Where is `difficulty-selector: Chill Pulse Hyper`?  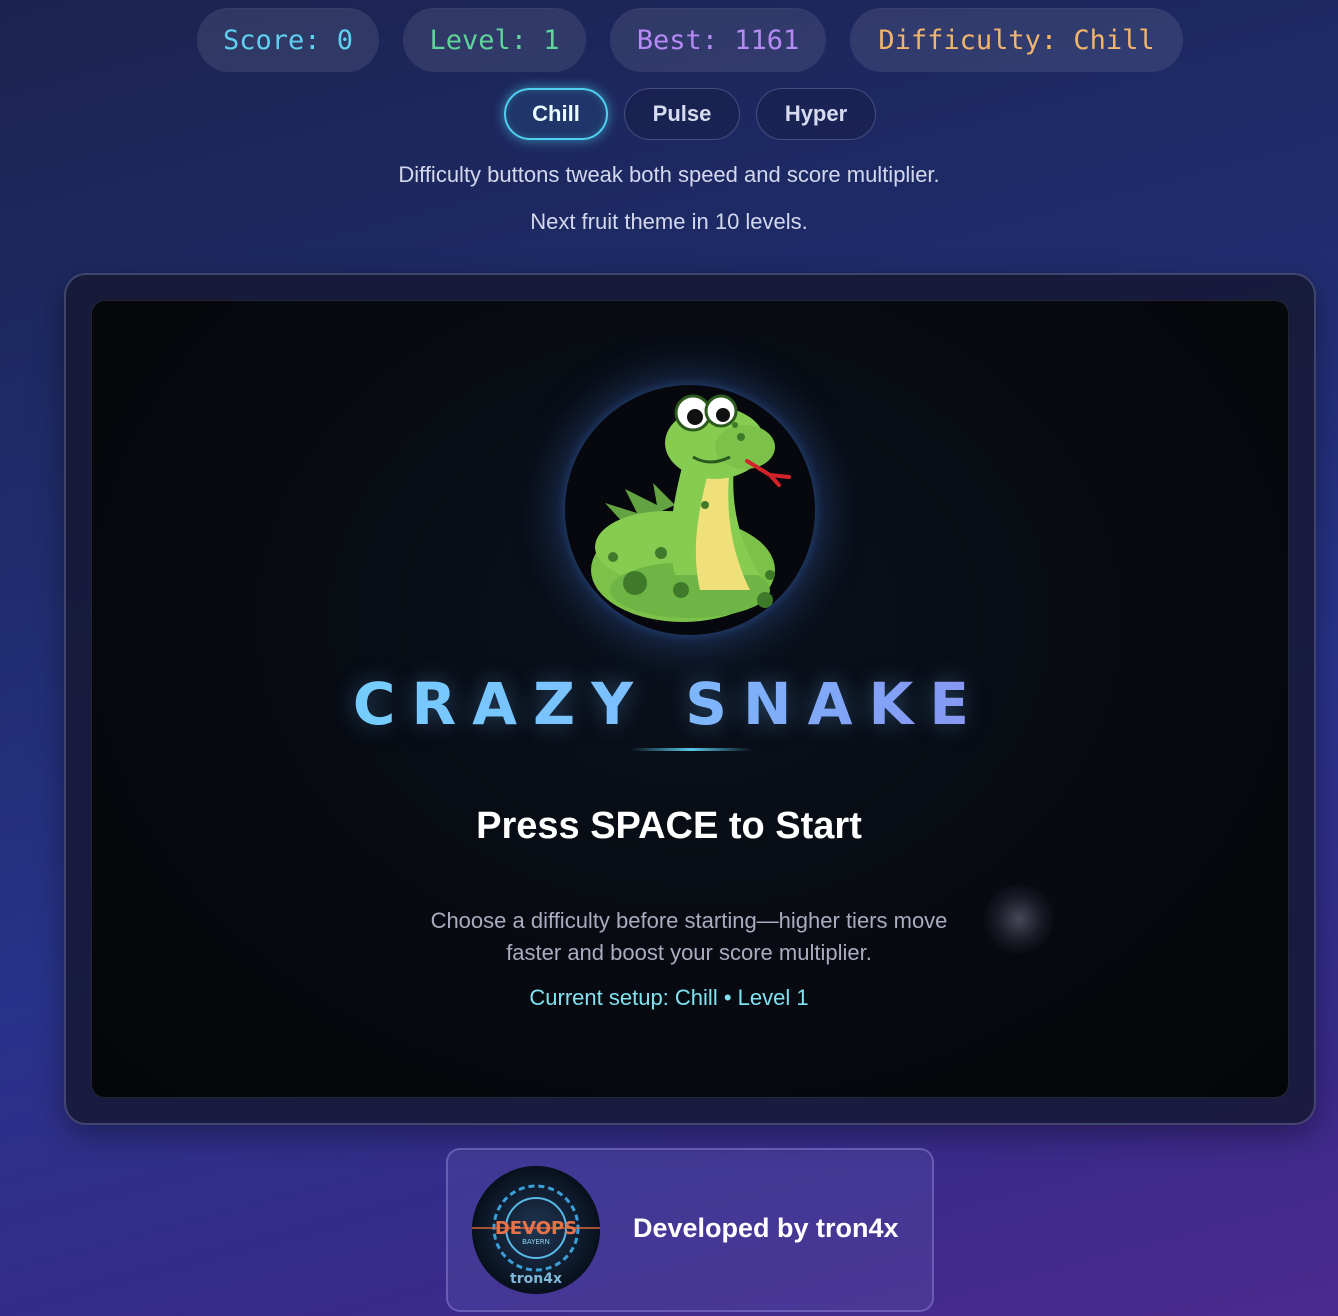 difficulty-selector: Chill Pulse Hyper is located at coordinates (669, 114).